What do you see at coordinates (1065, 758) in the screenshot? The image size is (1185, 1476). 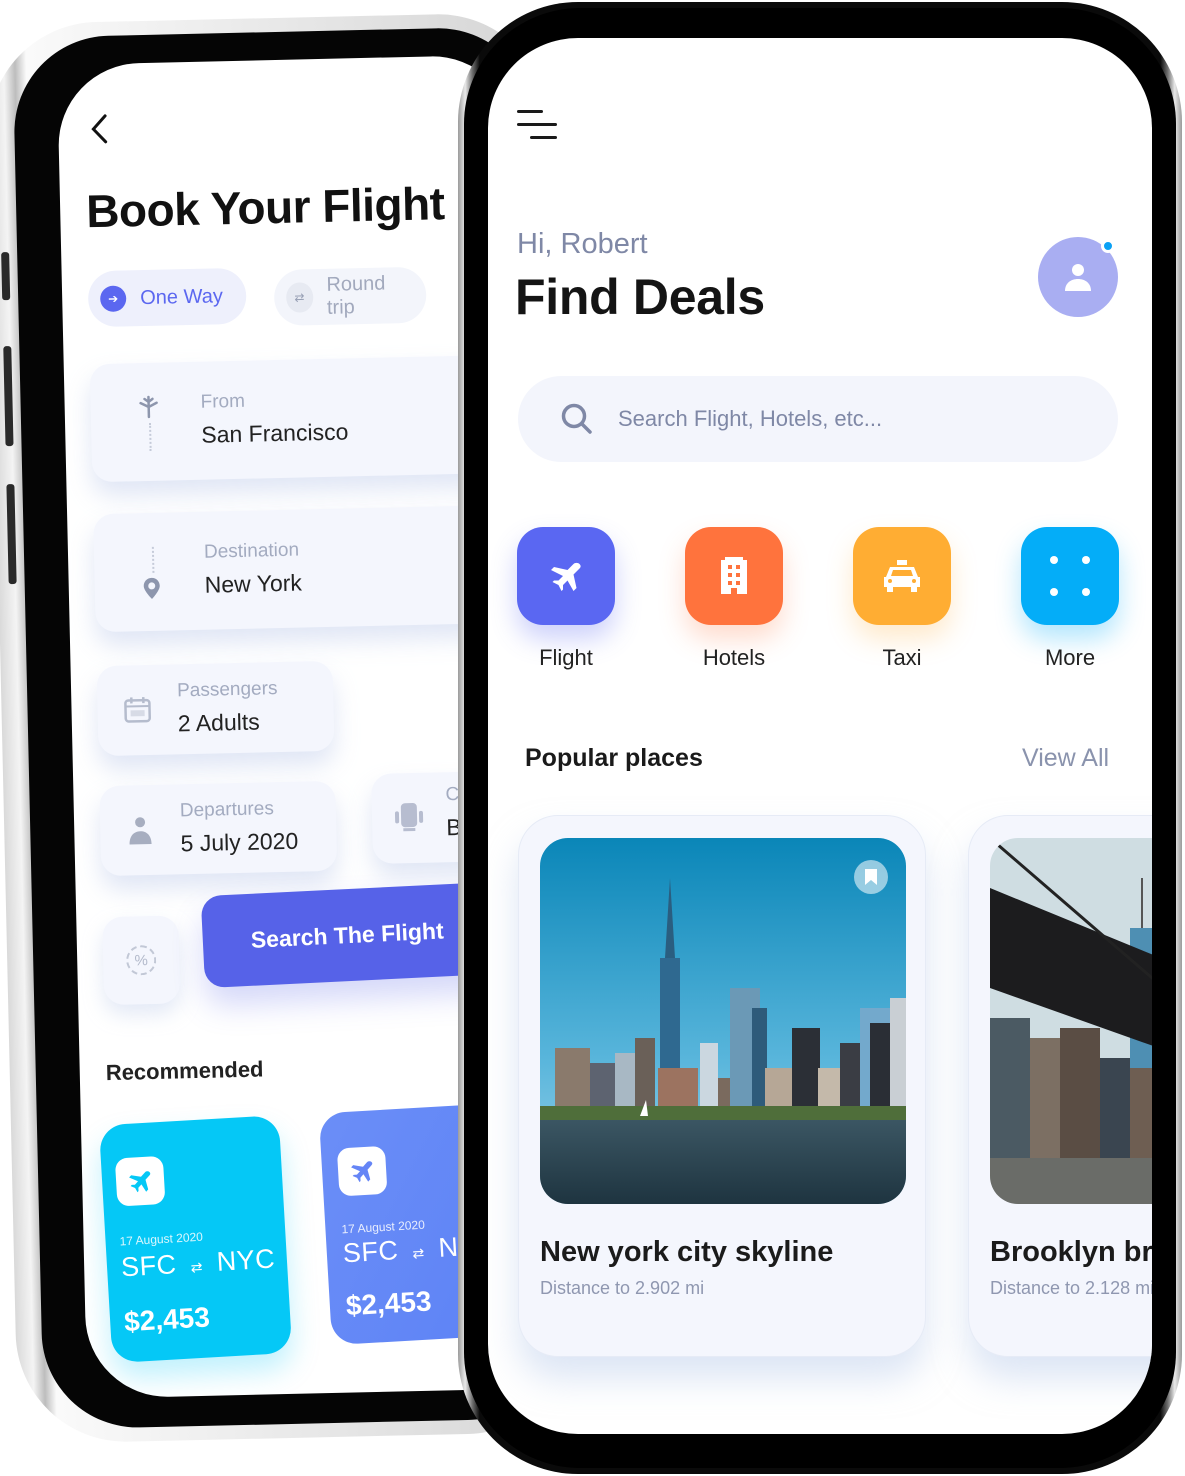 I see `view-all-link: View All` at bounding box center [1065, 758].